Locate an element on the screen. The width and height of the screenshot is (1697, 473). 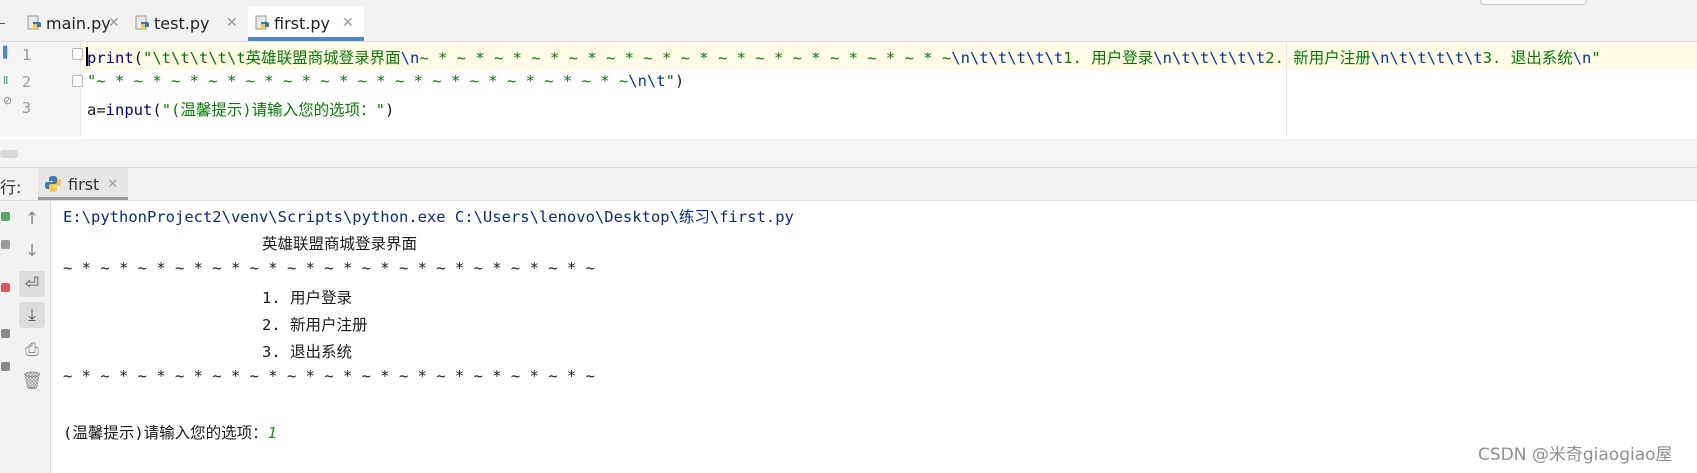
console-output-title: 英雄联盟商城登录界面 is located at coordinates (340, 244).